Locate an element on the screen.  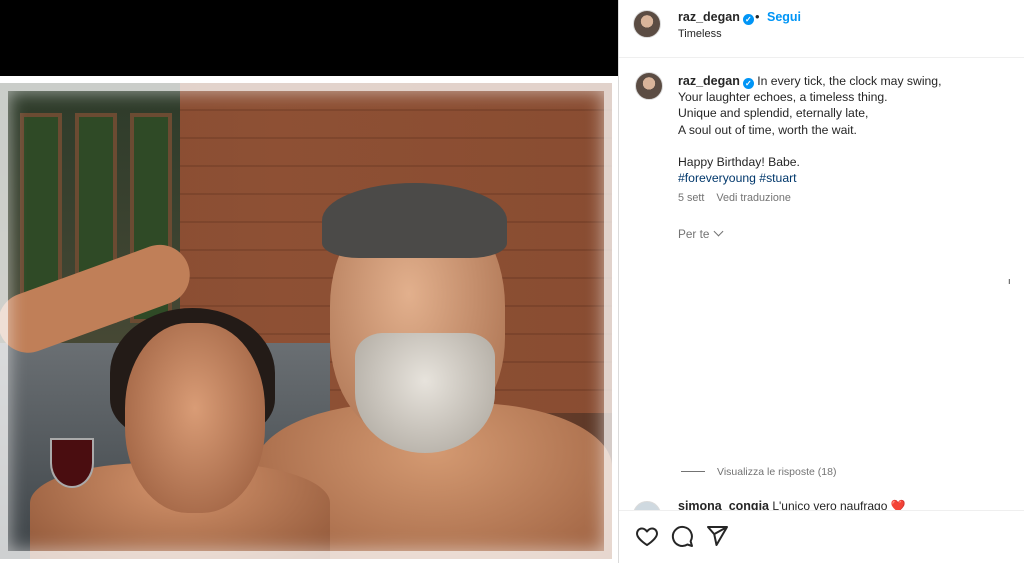
caption-line: Unique and splendid, eternally late, is located at coordinates (773, 113).